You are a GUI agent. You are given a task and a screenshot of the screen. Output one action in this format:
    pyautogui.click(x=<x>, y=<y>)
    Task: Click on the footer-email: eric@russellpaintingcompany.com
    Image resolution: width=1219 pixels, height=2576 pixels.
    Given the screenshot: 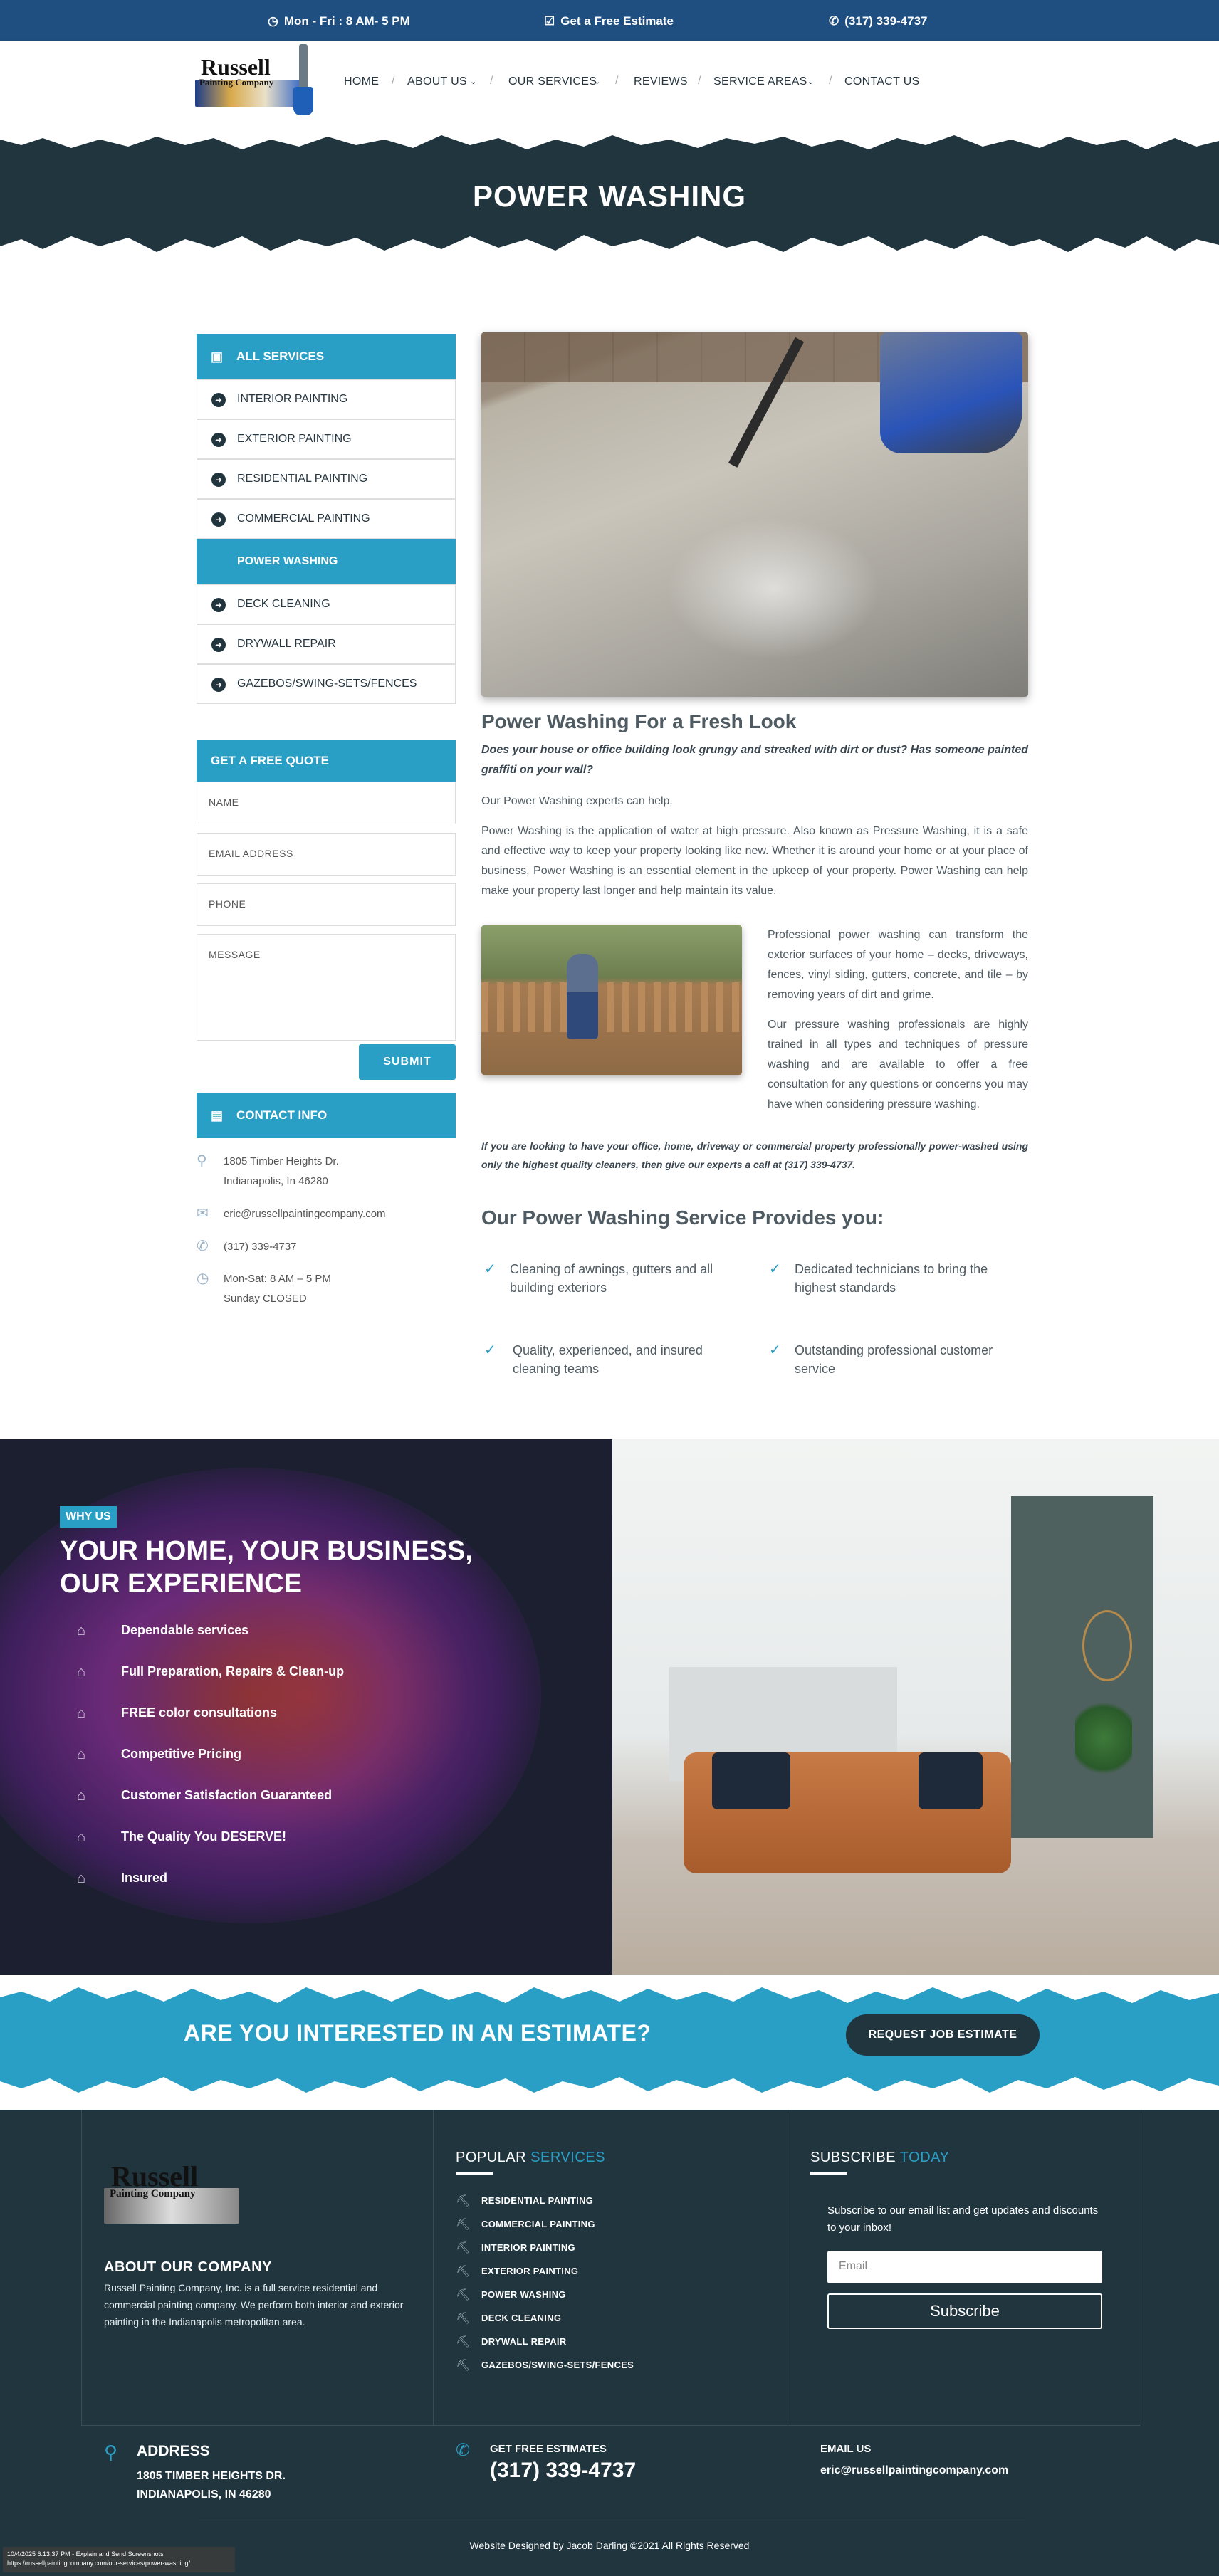 What is the action you would take?
    pyautogui.click(x=914, y=2470)
    